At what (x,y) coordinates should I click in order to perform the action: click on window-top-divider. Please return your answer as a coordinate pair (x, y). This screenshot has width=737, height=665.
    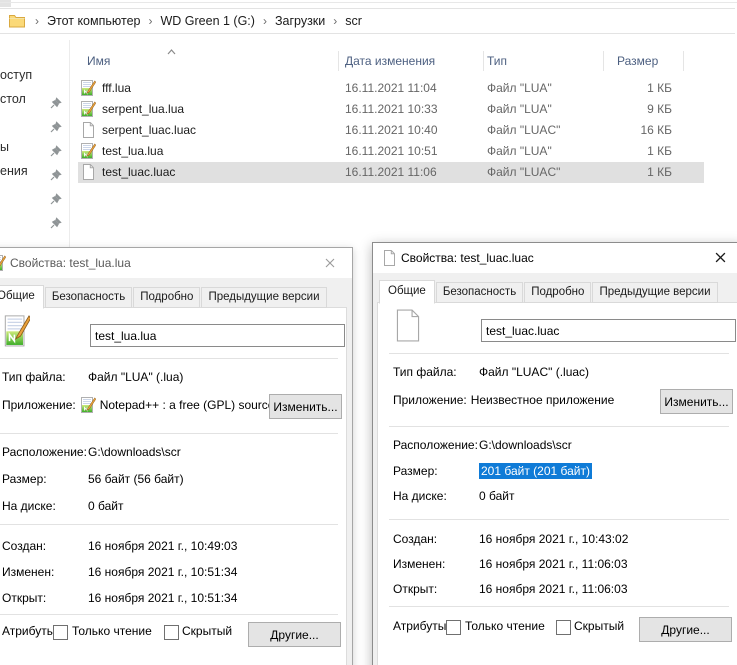
    Looking at the image, I should click on (368, 2).